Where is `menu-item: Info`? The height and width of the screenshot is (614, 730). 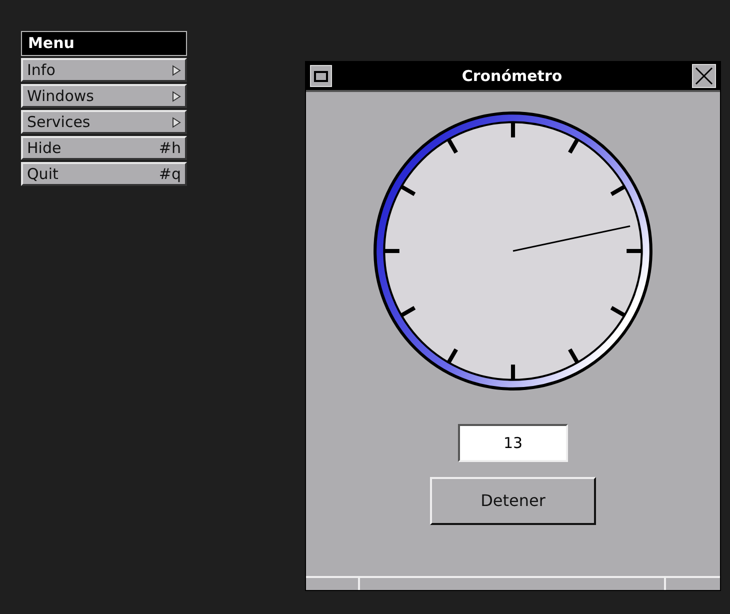
menu-item: Info is located at coordinates (104, 70).